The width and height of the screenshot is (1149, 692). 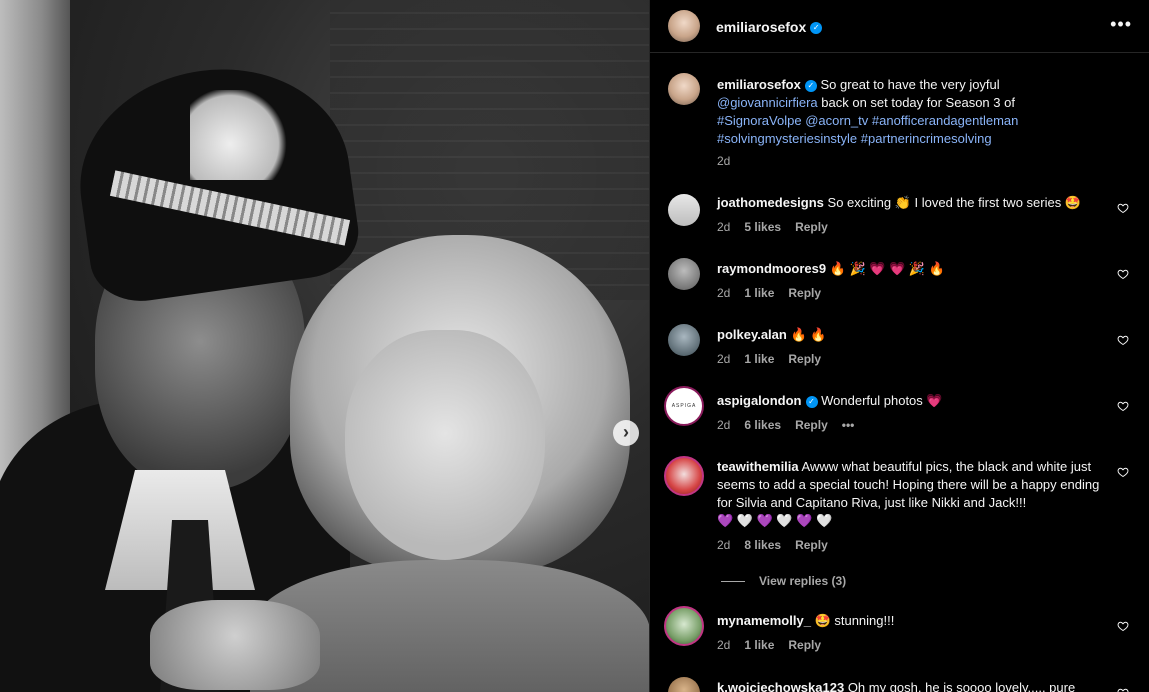 What do you see at coordinates (1121, 24) in the screenshot?
I see `more-options-icon: •••` at bounding box center [1121, 24].